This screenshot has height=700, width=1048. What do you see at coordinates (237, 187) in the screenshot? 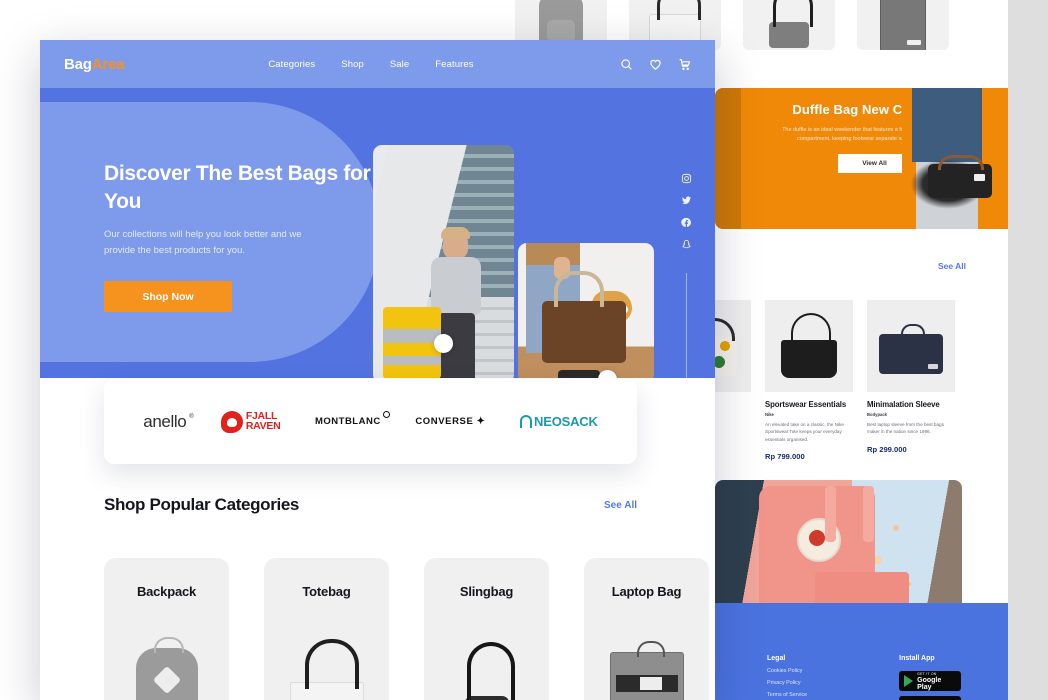
I see `hero-title: Discover The Best Bags for You` at bounding box center [237, 187].